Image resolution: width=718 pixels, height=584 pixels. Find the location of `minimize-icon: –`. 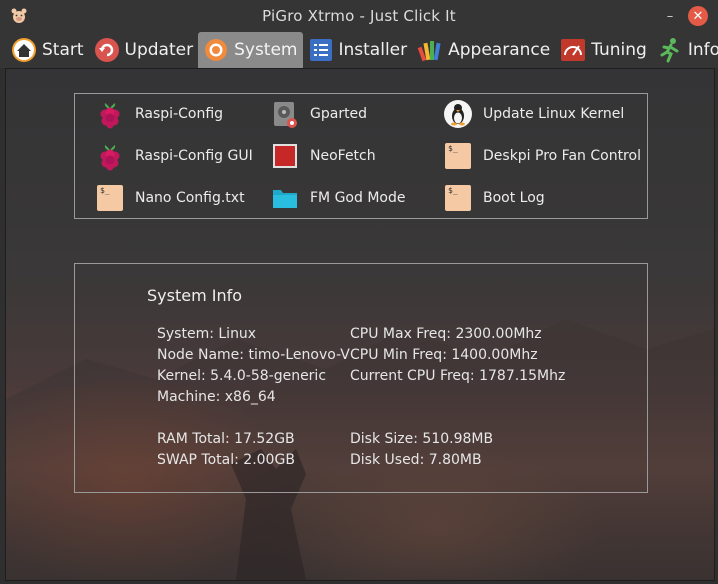

minimize-icon: – is located at coordinates (670, 16).